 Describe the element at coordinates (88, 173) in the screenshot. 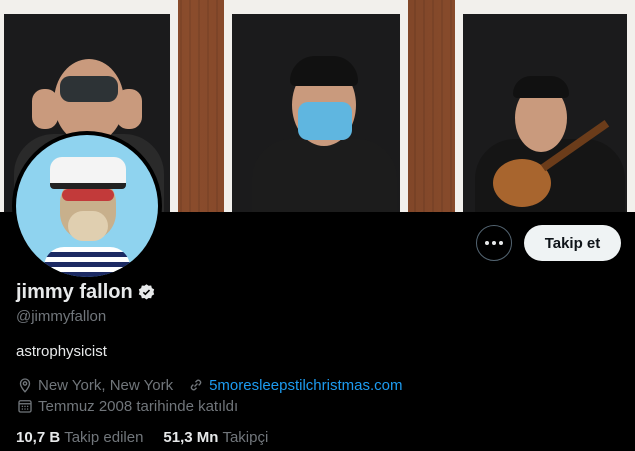

I see `avatar-captain-hat` at that location.